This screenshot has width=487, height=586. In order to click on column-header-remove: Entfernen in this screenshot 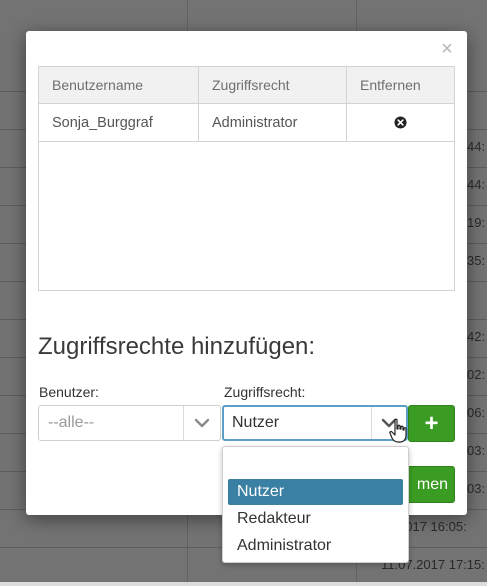, I will do `click(400, 85)`.